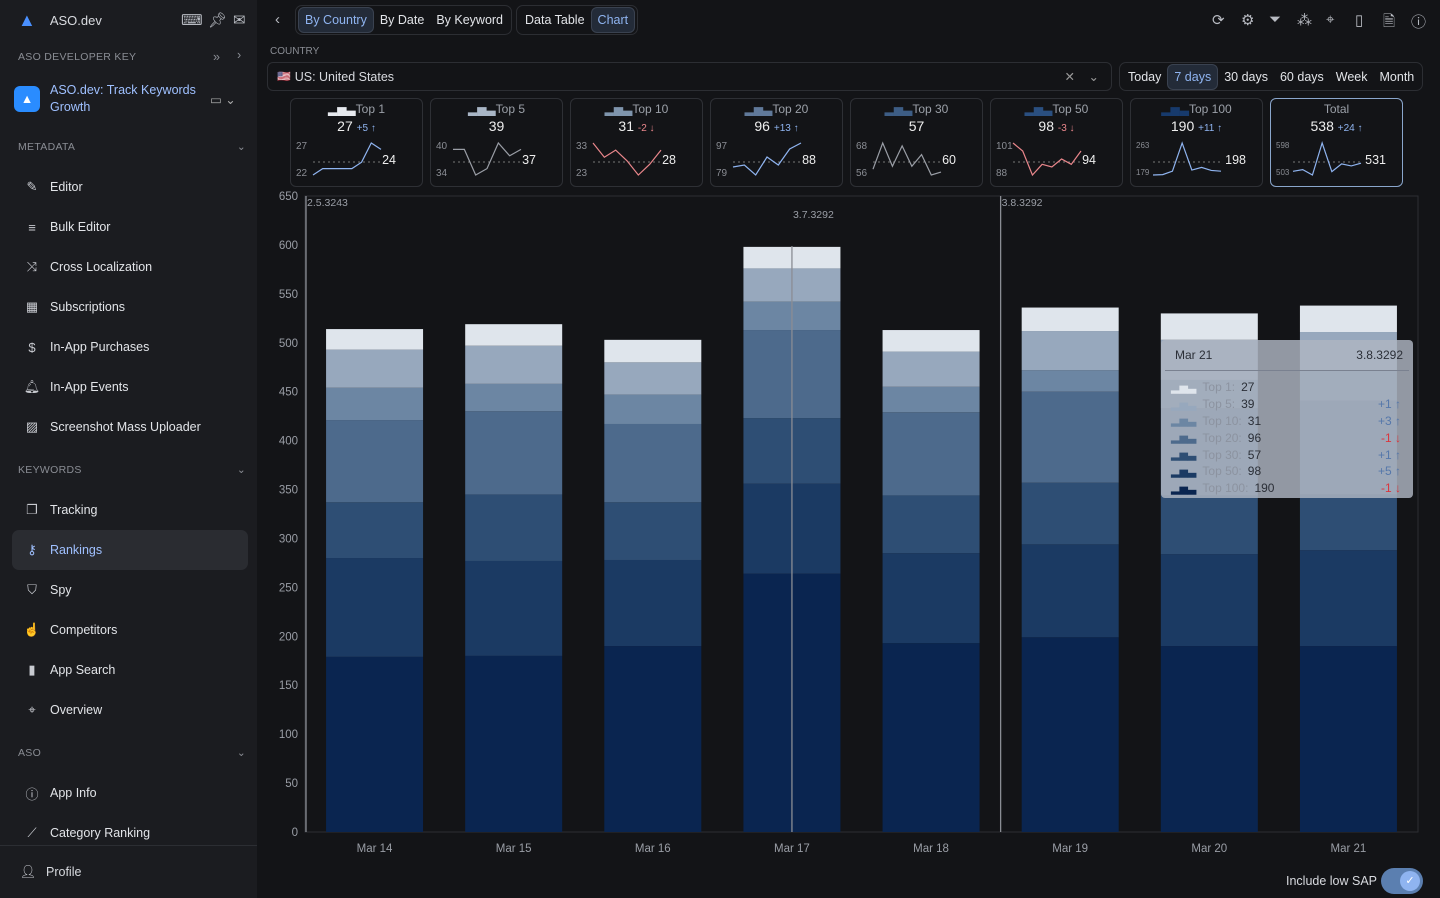  I want to click on tooltip-value: 190, so click(1264, 488).